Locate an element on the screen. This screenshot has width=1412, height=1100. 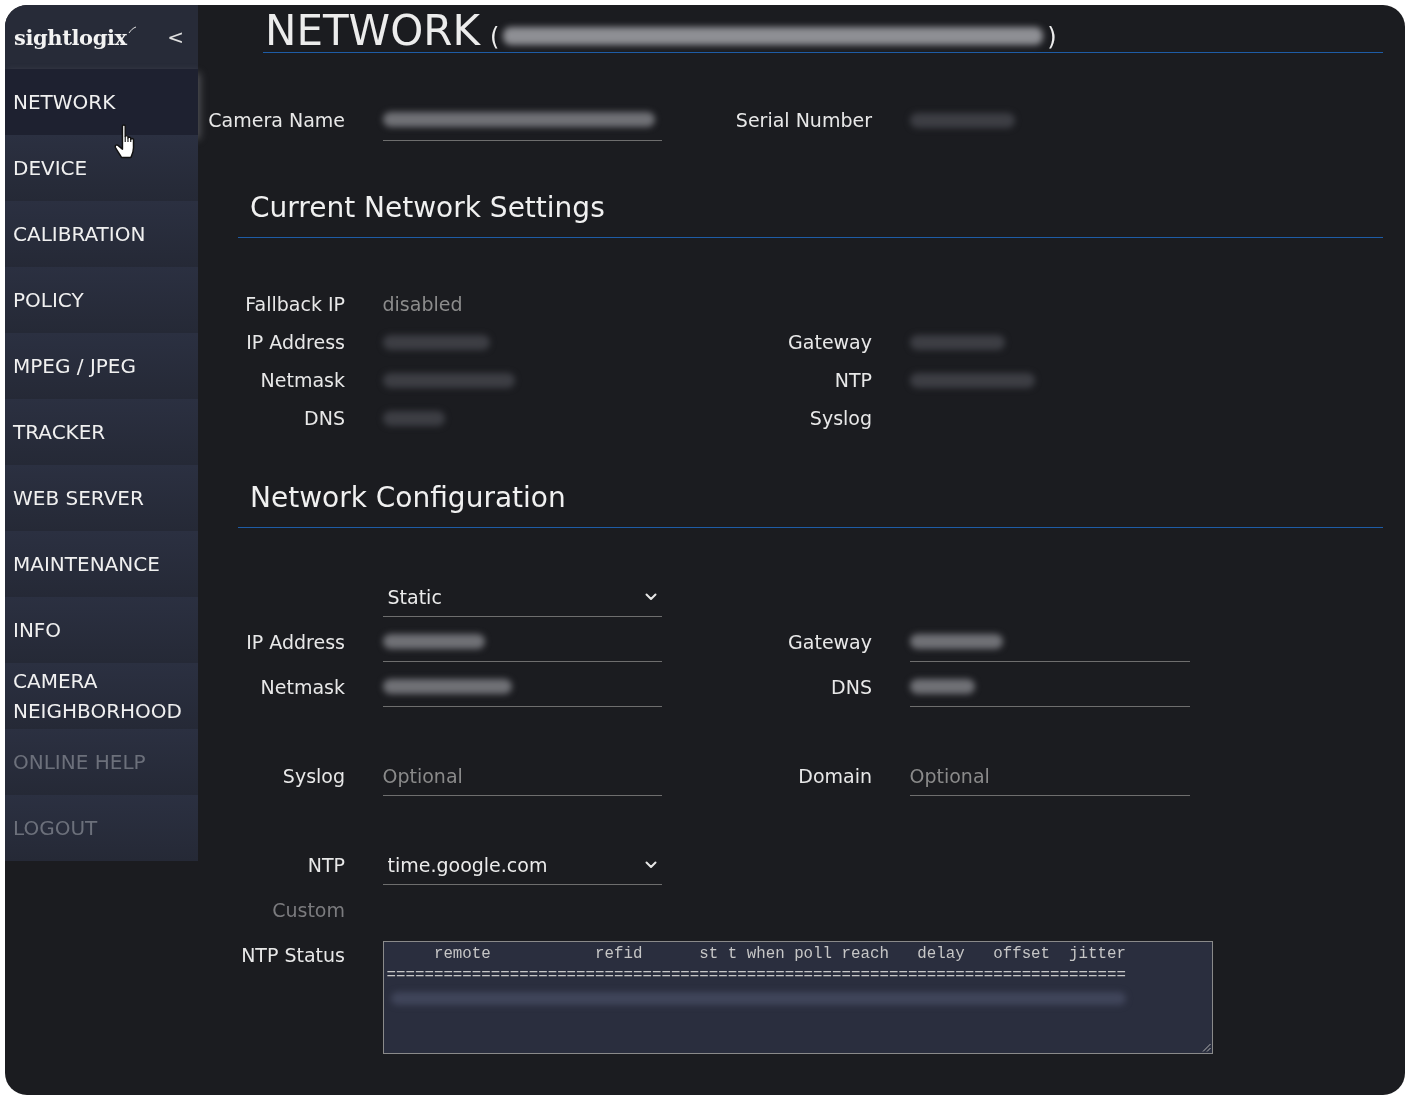
output-line: remote refid st t when poll reach delay offset jitter is located at coordinates (779, 954).